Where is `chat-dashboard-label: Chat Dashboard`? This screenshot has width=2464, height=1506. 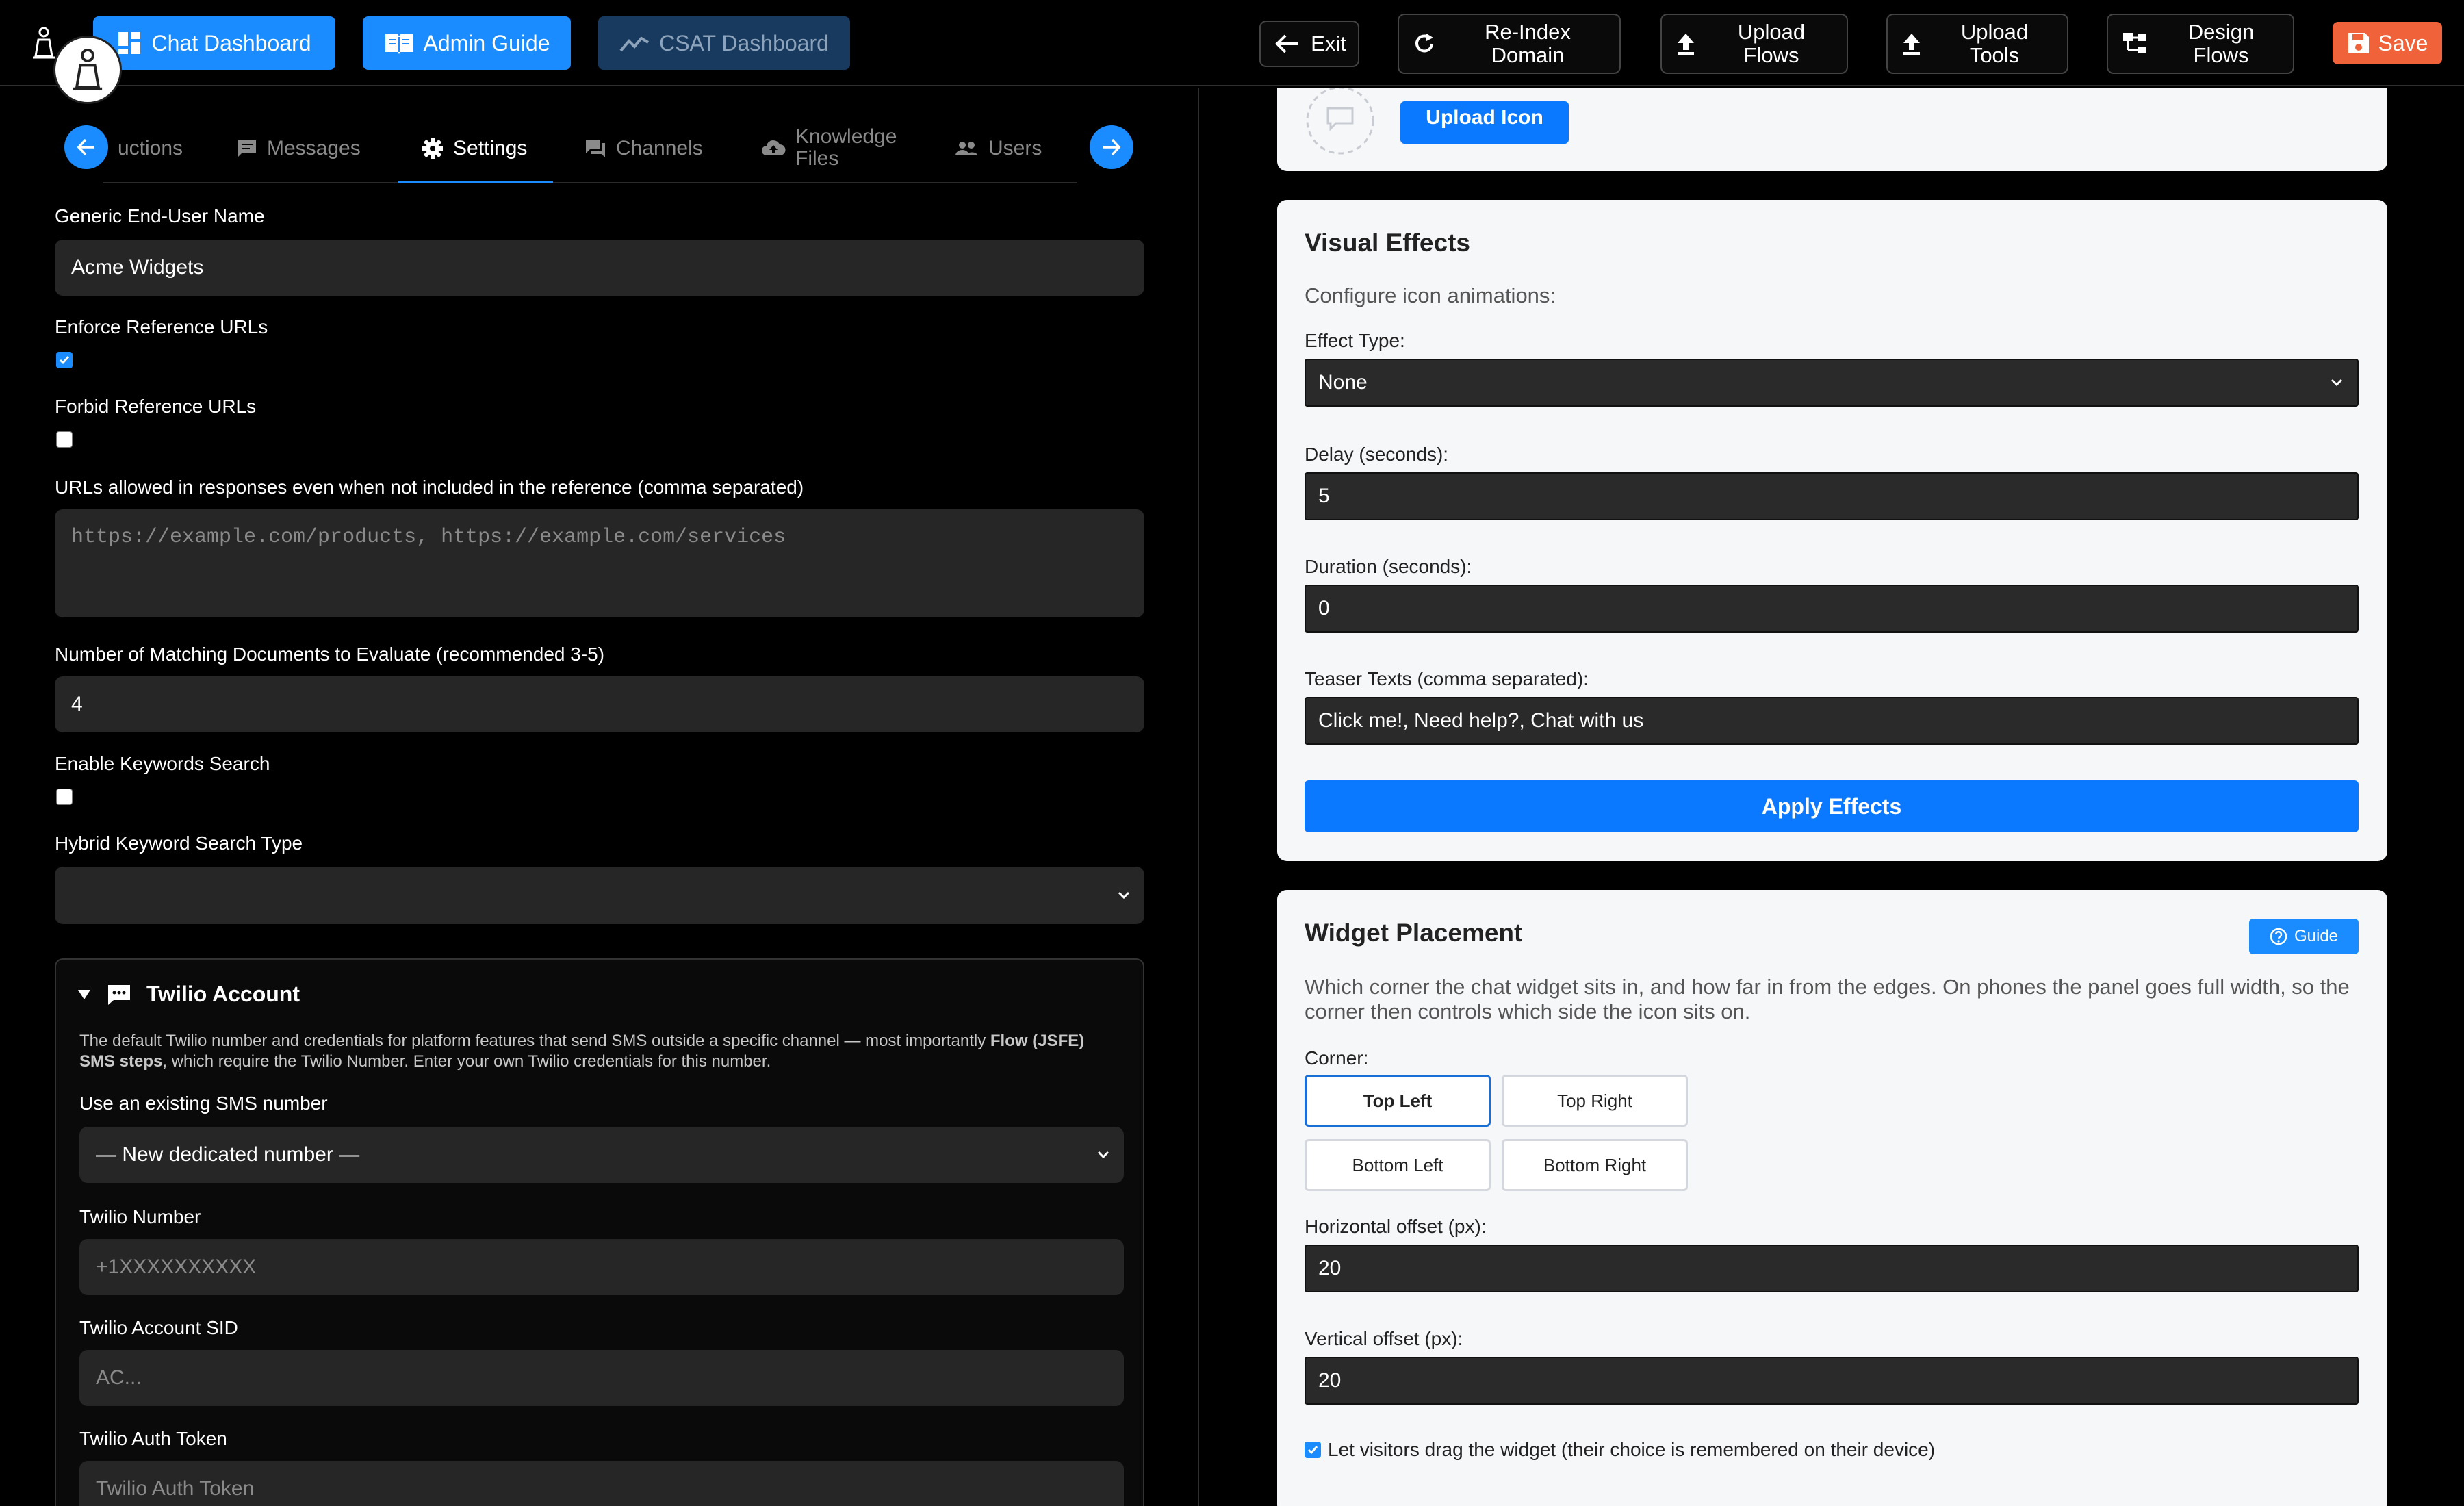
chat-dashboard-label: Chat Dashboard is located at coordinates (231, 42).